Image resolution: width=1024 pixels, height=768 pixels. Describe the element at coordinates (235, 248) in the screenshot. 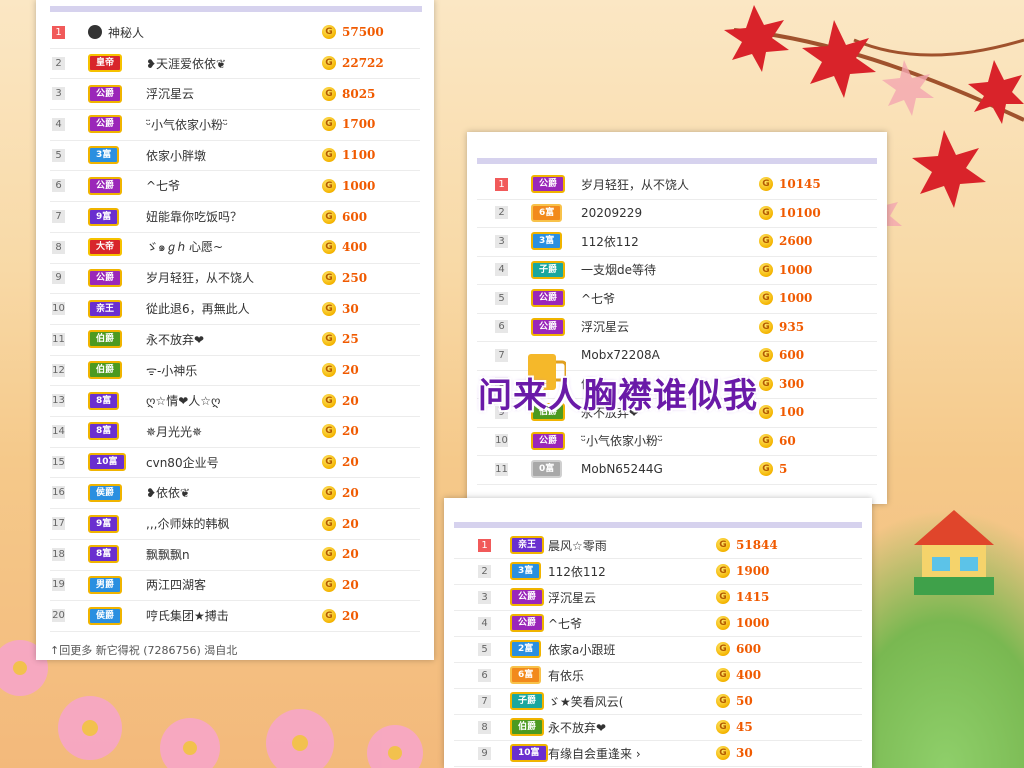

I see `table-row: 8 大帝 ゞ๑ℊℎ 心愿~ G 400` at that location.